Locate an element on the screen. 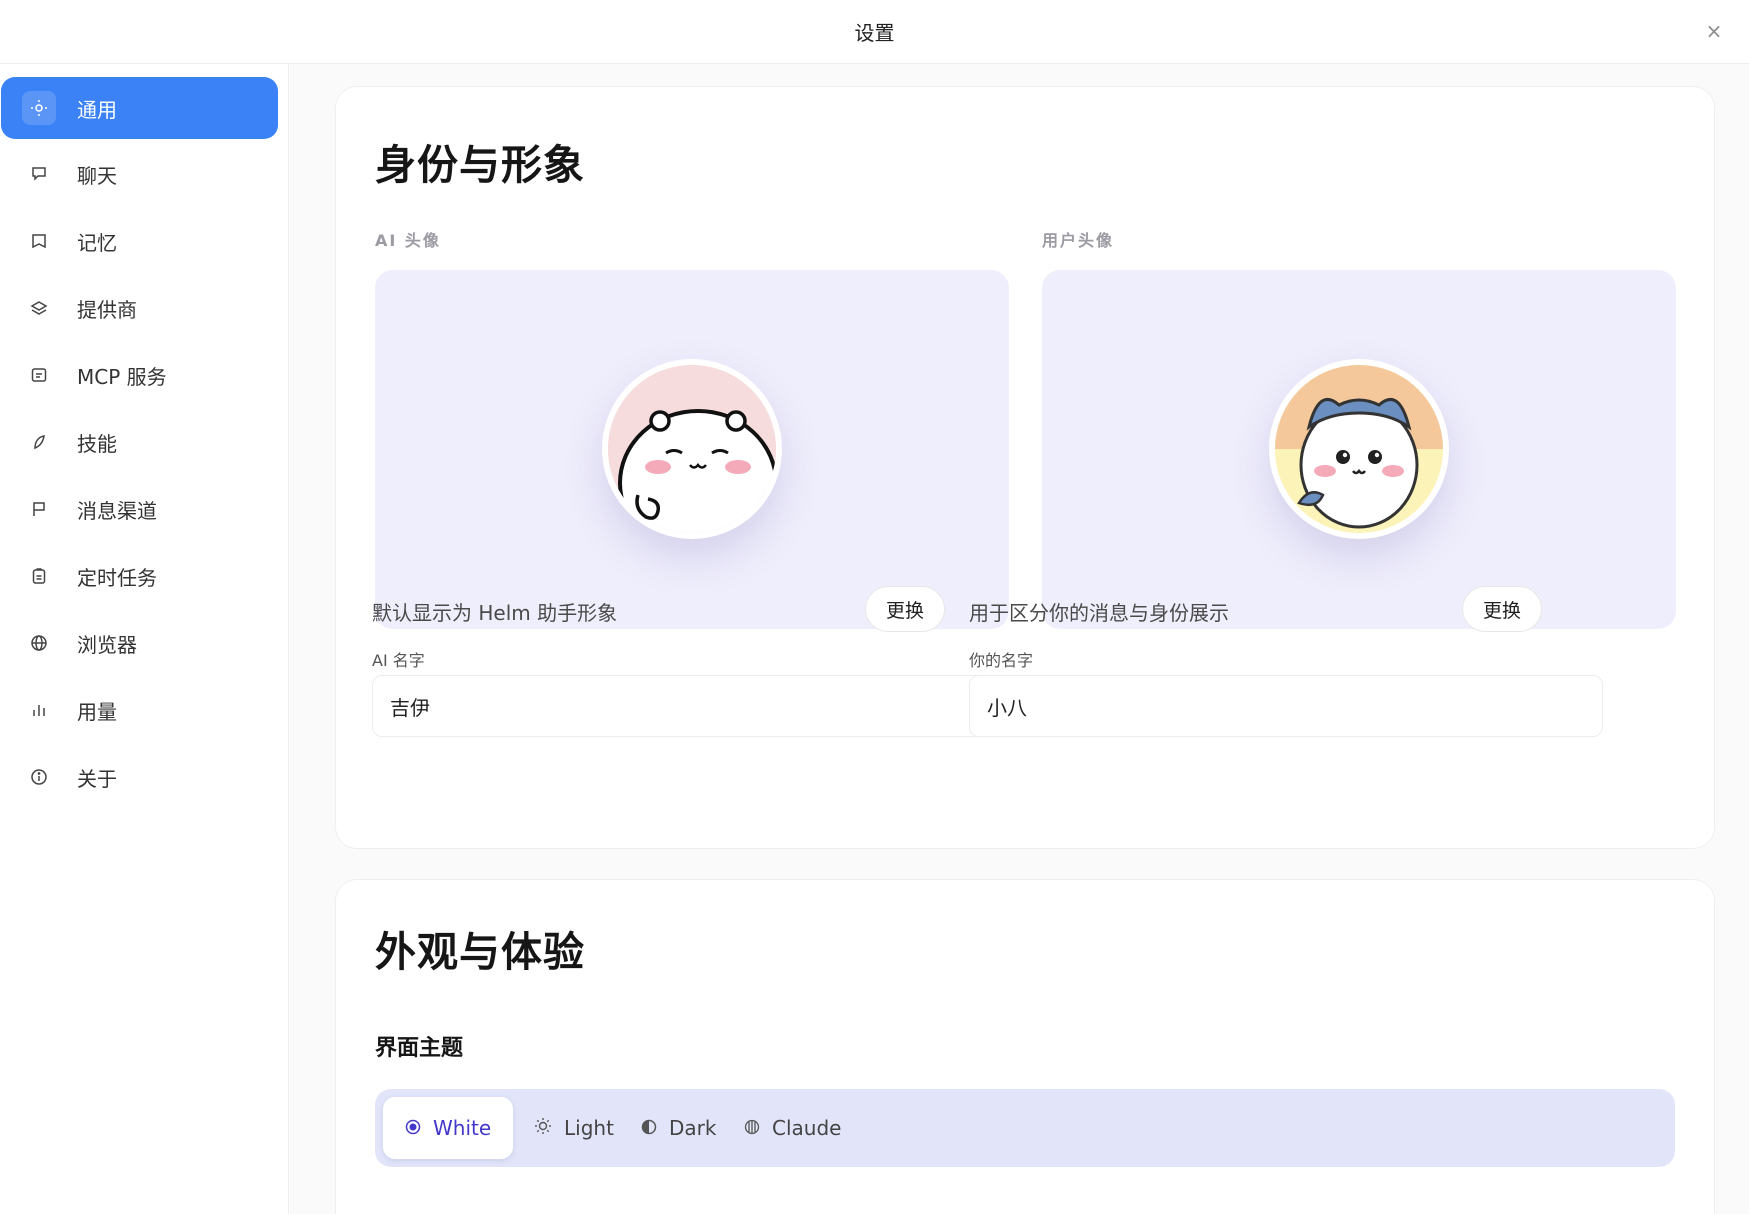 This screenshot has width=1749, height=1214. user-avatar is located at coordinates (1359, 449).